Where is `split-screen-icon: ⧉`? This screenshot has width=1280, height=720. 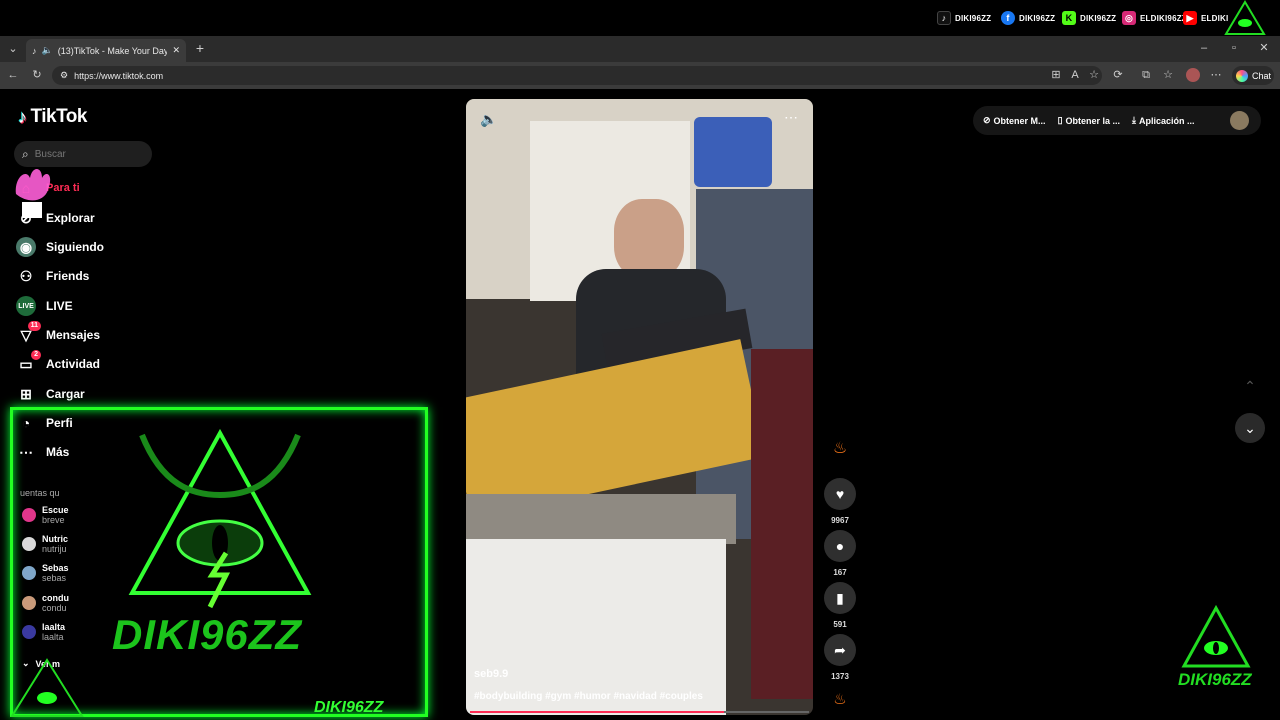
split-screen-icon: ⧉ is located at coordinates (1146, 75).